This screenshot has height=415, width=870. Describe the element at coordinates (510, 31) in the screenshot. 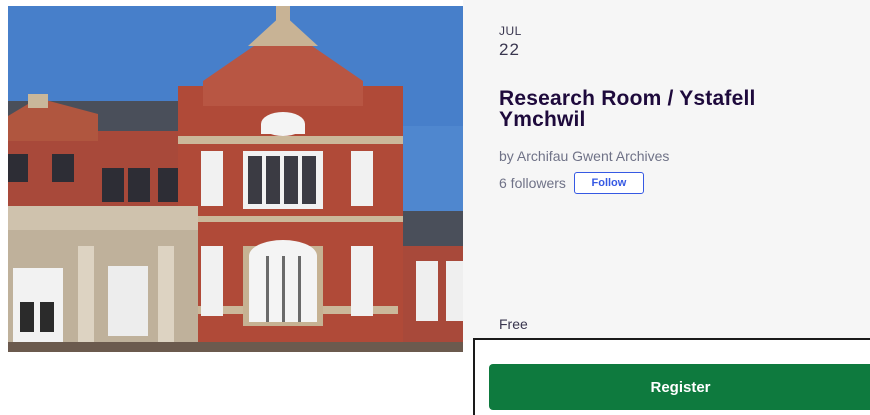

I see `event-date-month: JUL` at that location.